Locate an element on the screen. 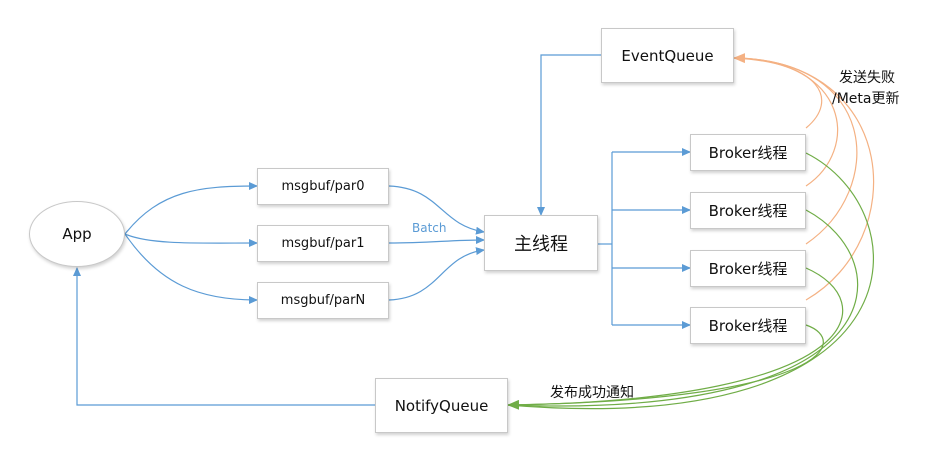 The image size is (937, 469). edge-buf1-main is located at coordinates (436, 240).